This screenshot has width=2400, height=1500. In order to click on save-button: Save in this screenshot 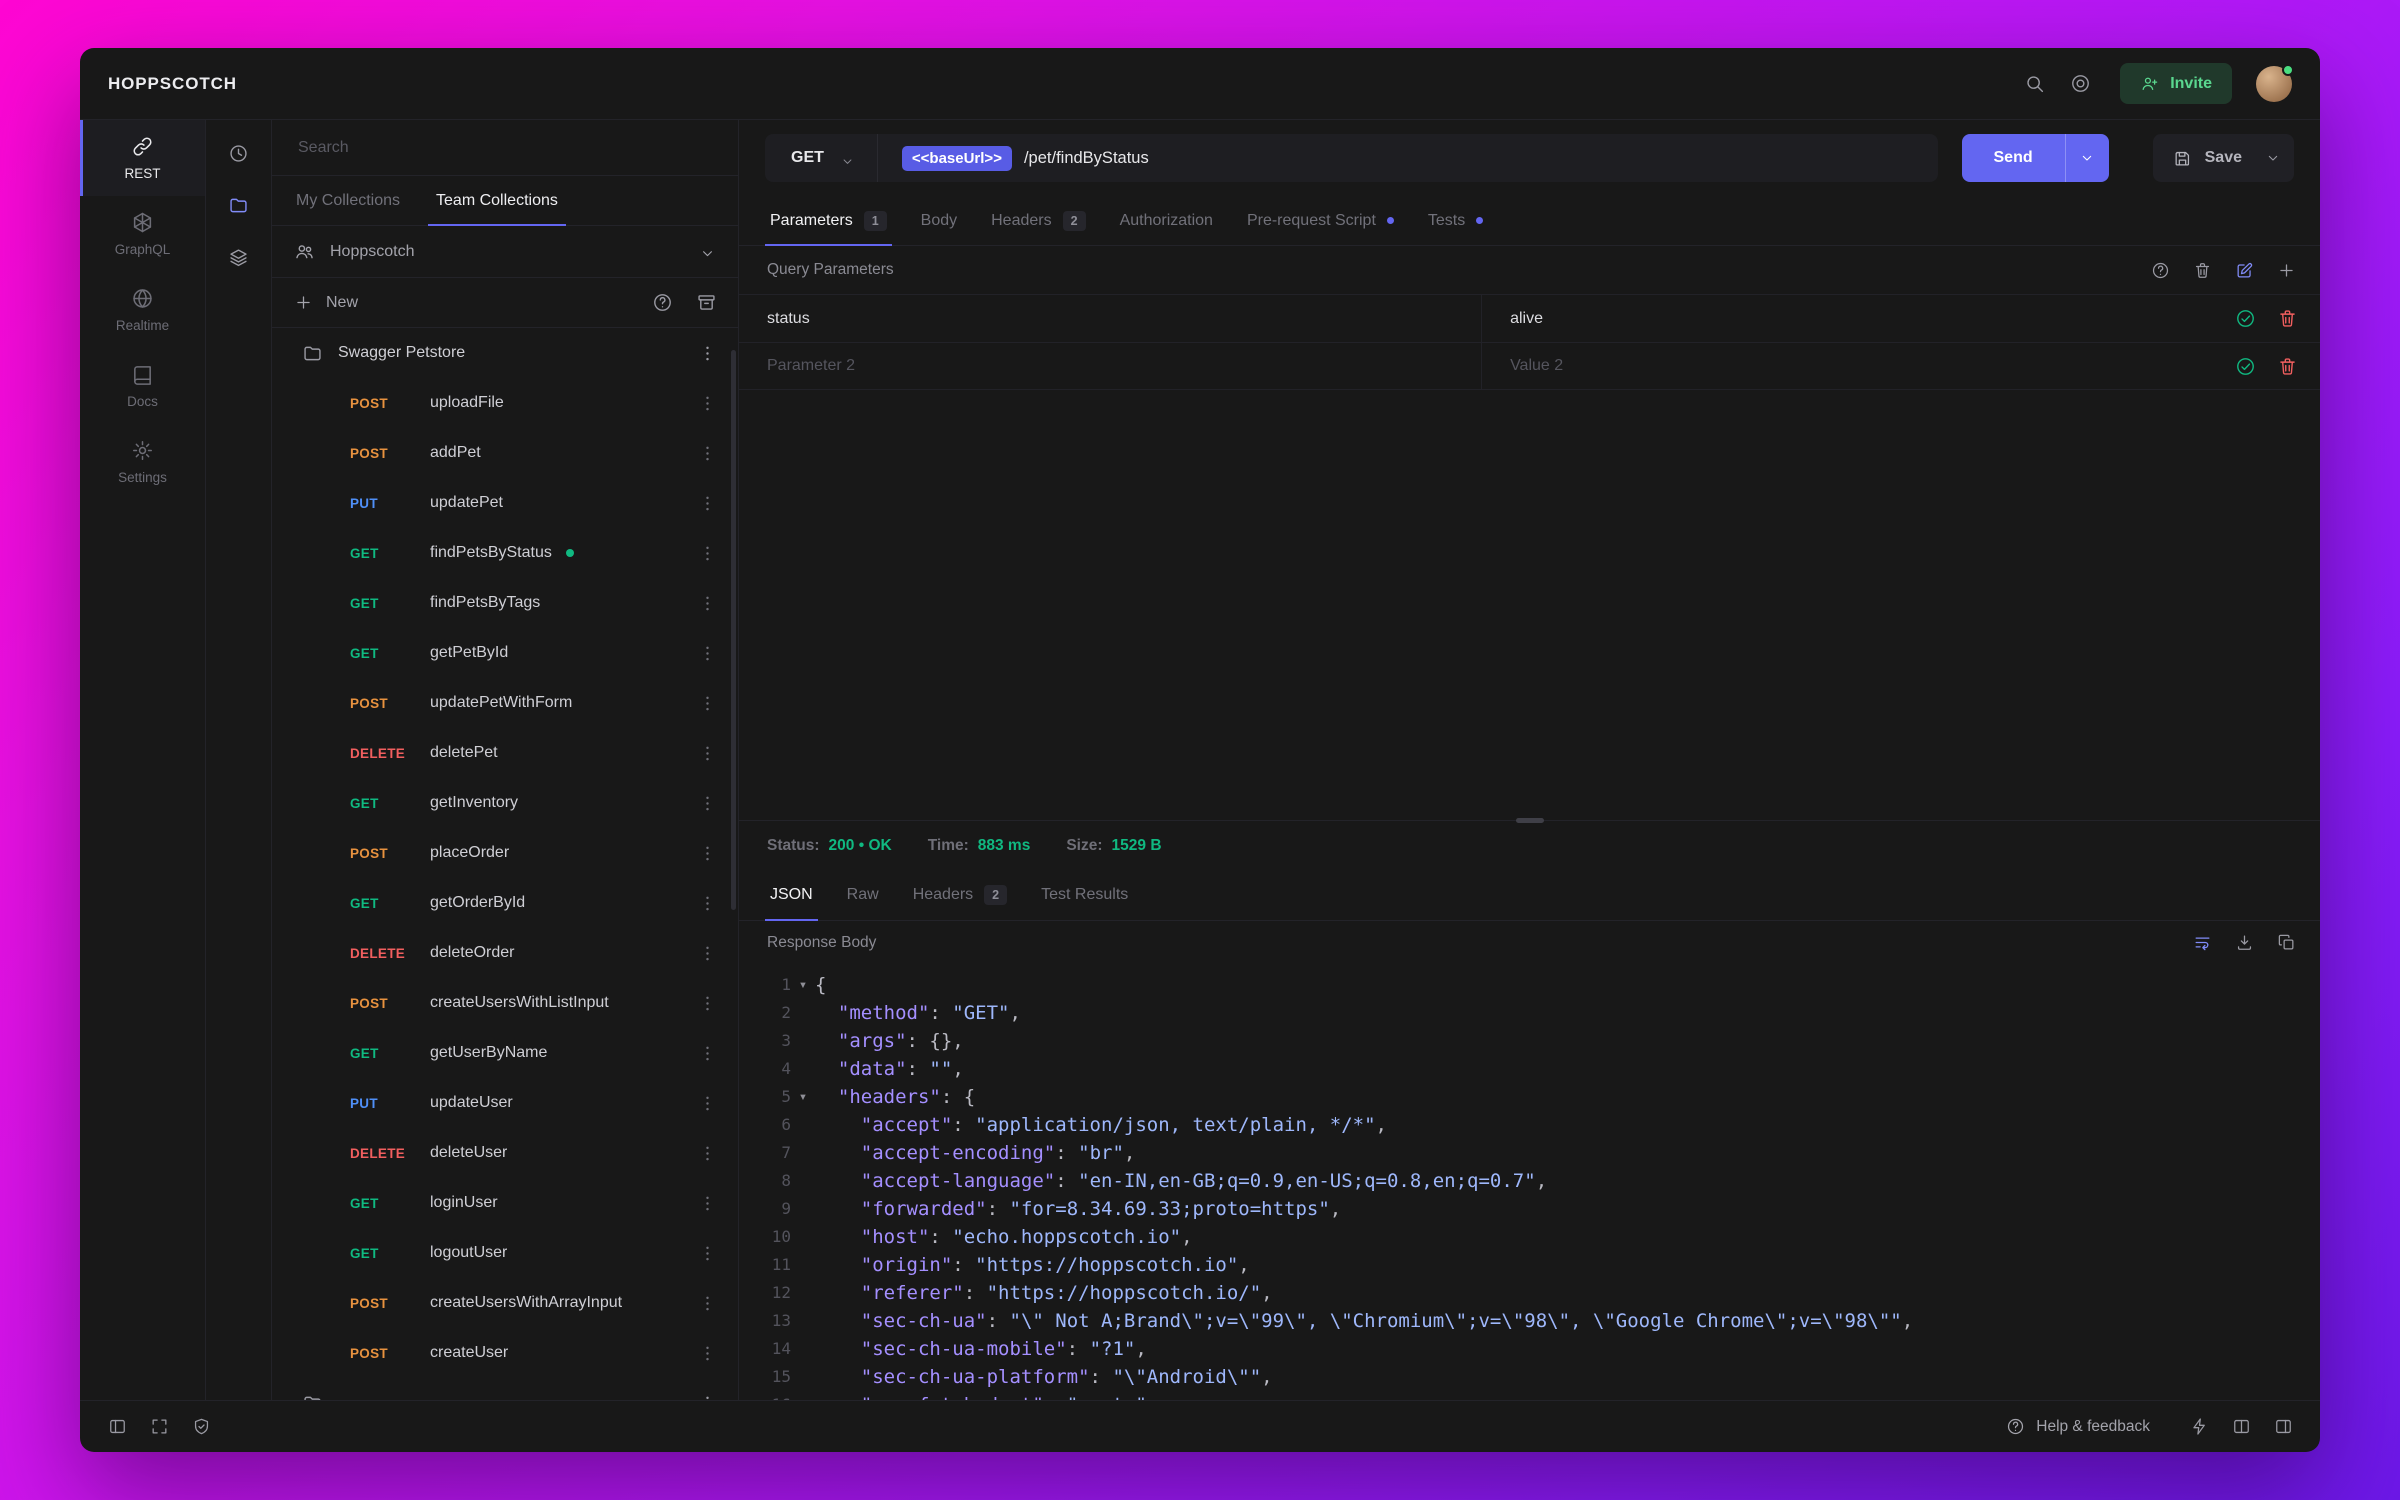, I will do `click(2202, 158)`.